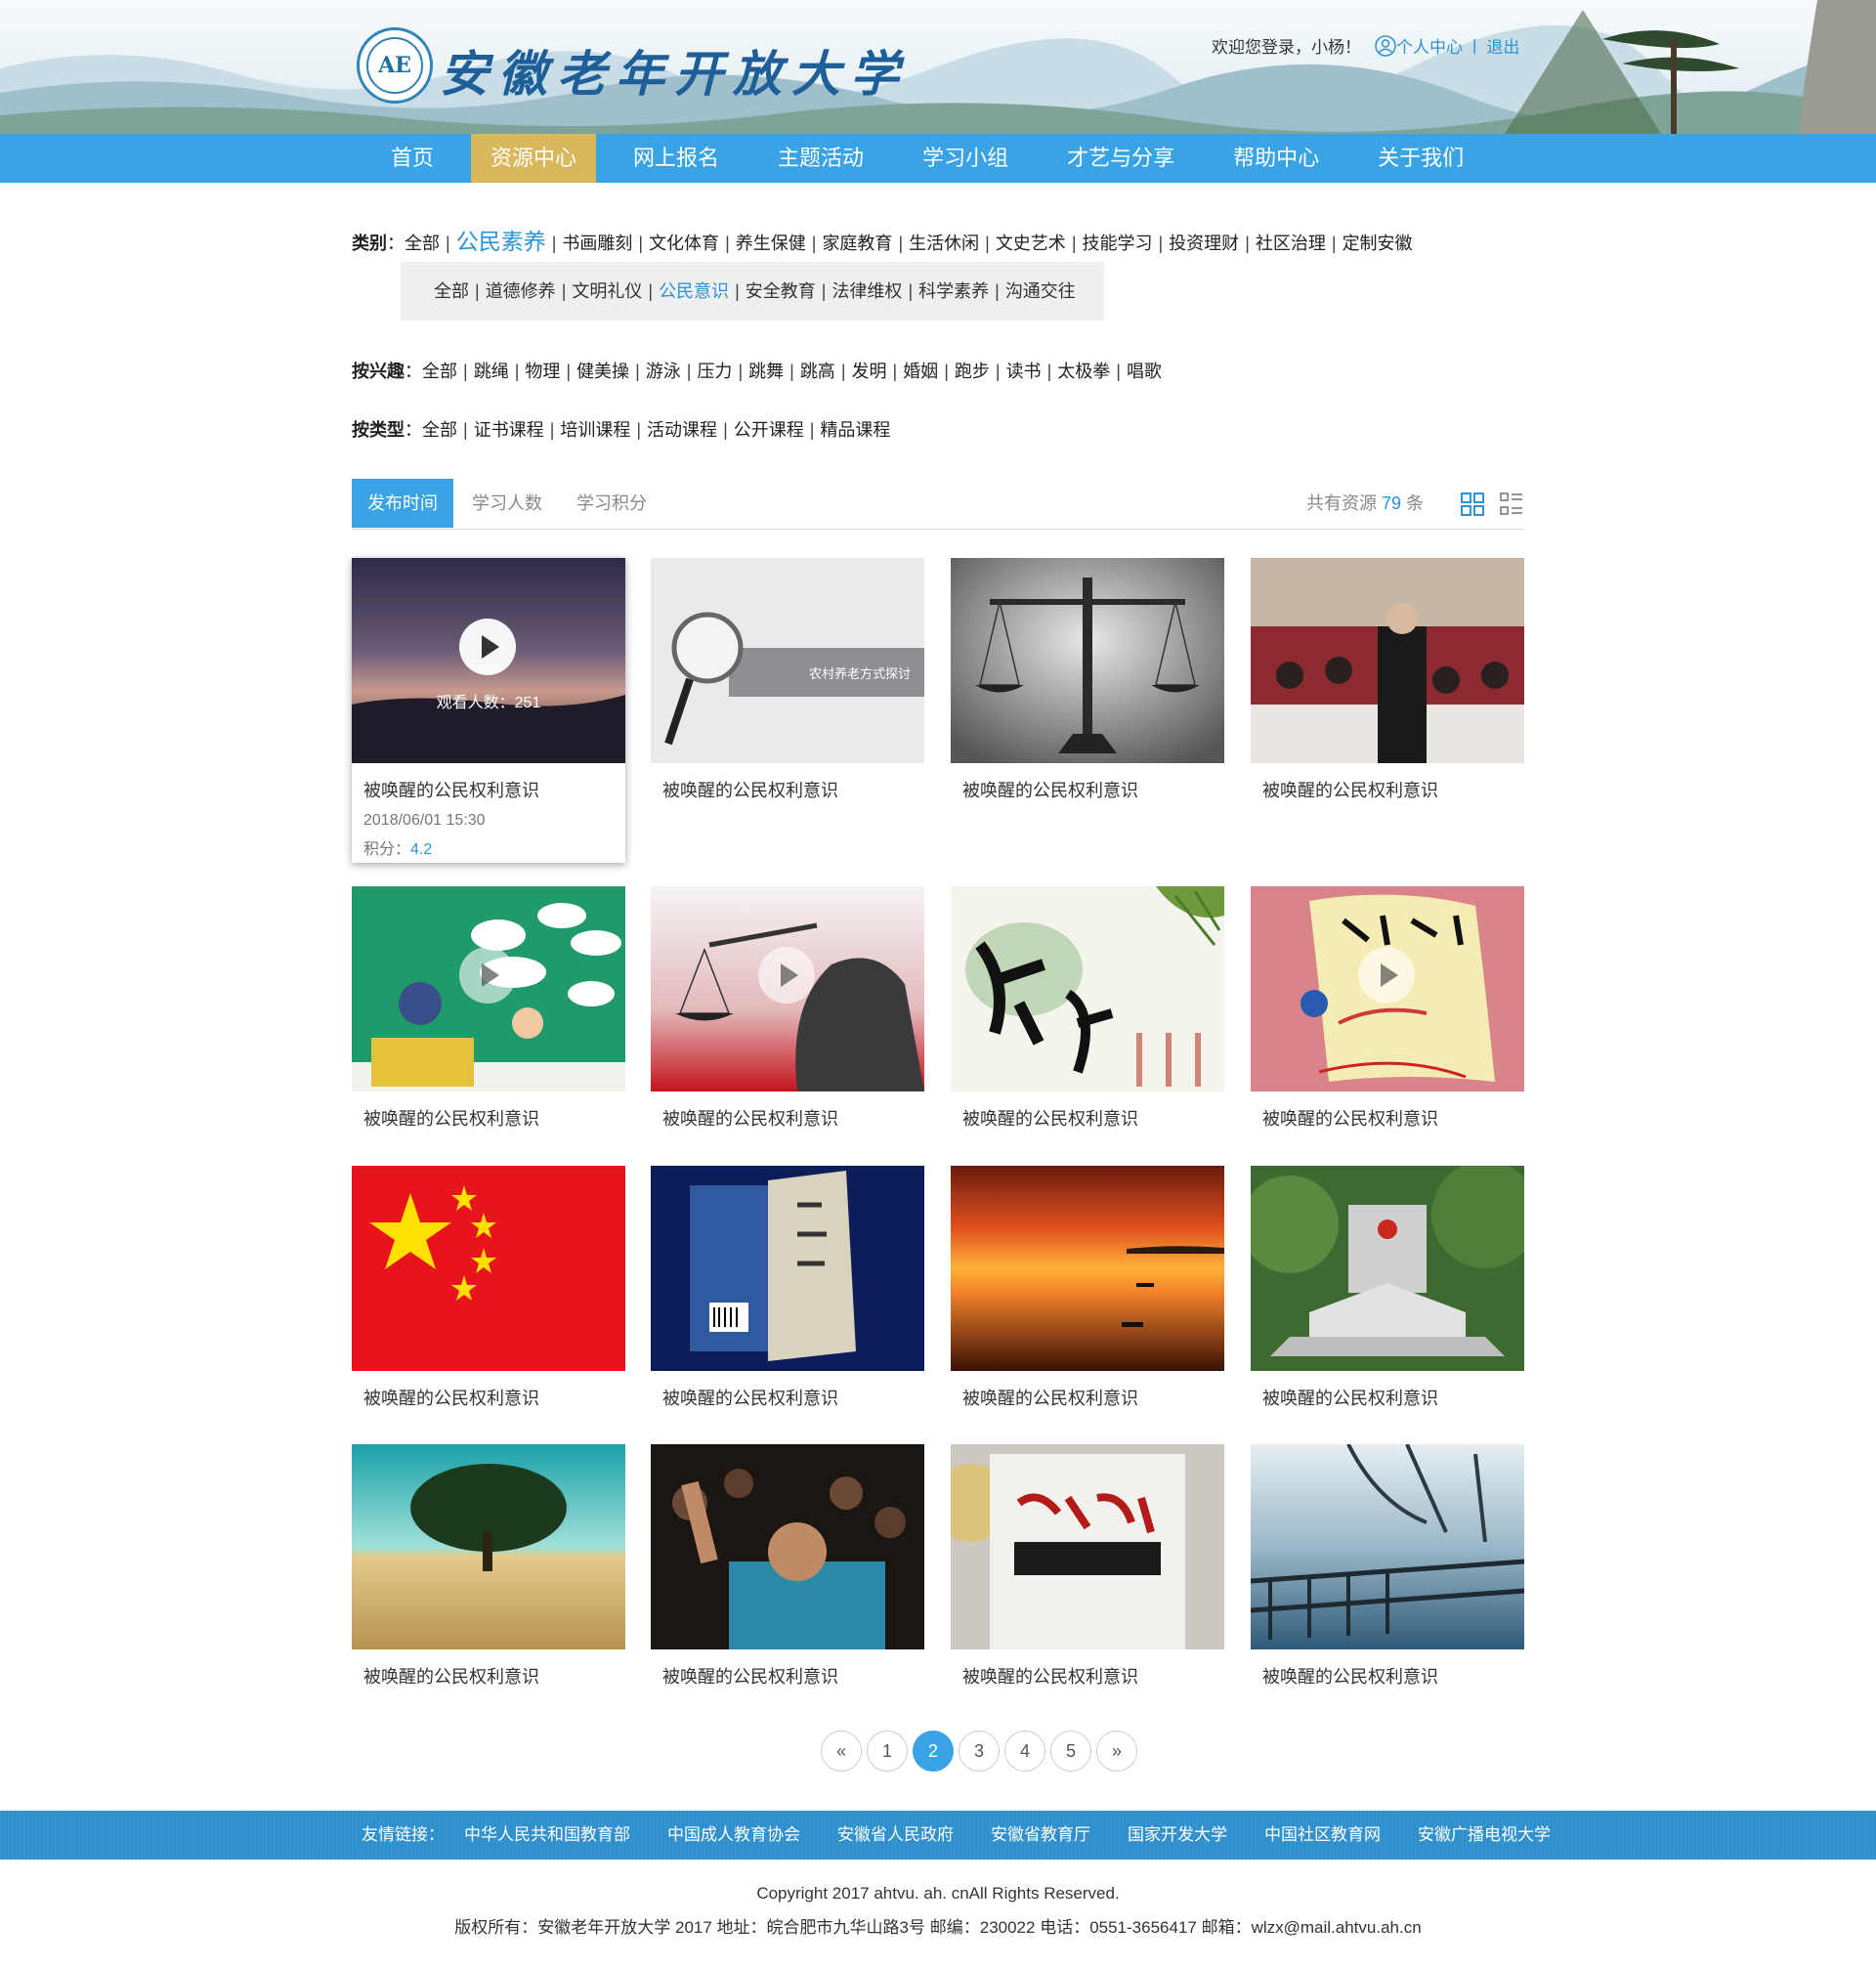 Image resolution: width=1876 pixels, height=1968 pixels. What do you see at coordinates (1484, 1835) in the screenshot?
I see `footer-link: 安徽广播电视大学` at bounding box center [1484, 1835].